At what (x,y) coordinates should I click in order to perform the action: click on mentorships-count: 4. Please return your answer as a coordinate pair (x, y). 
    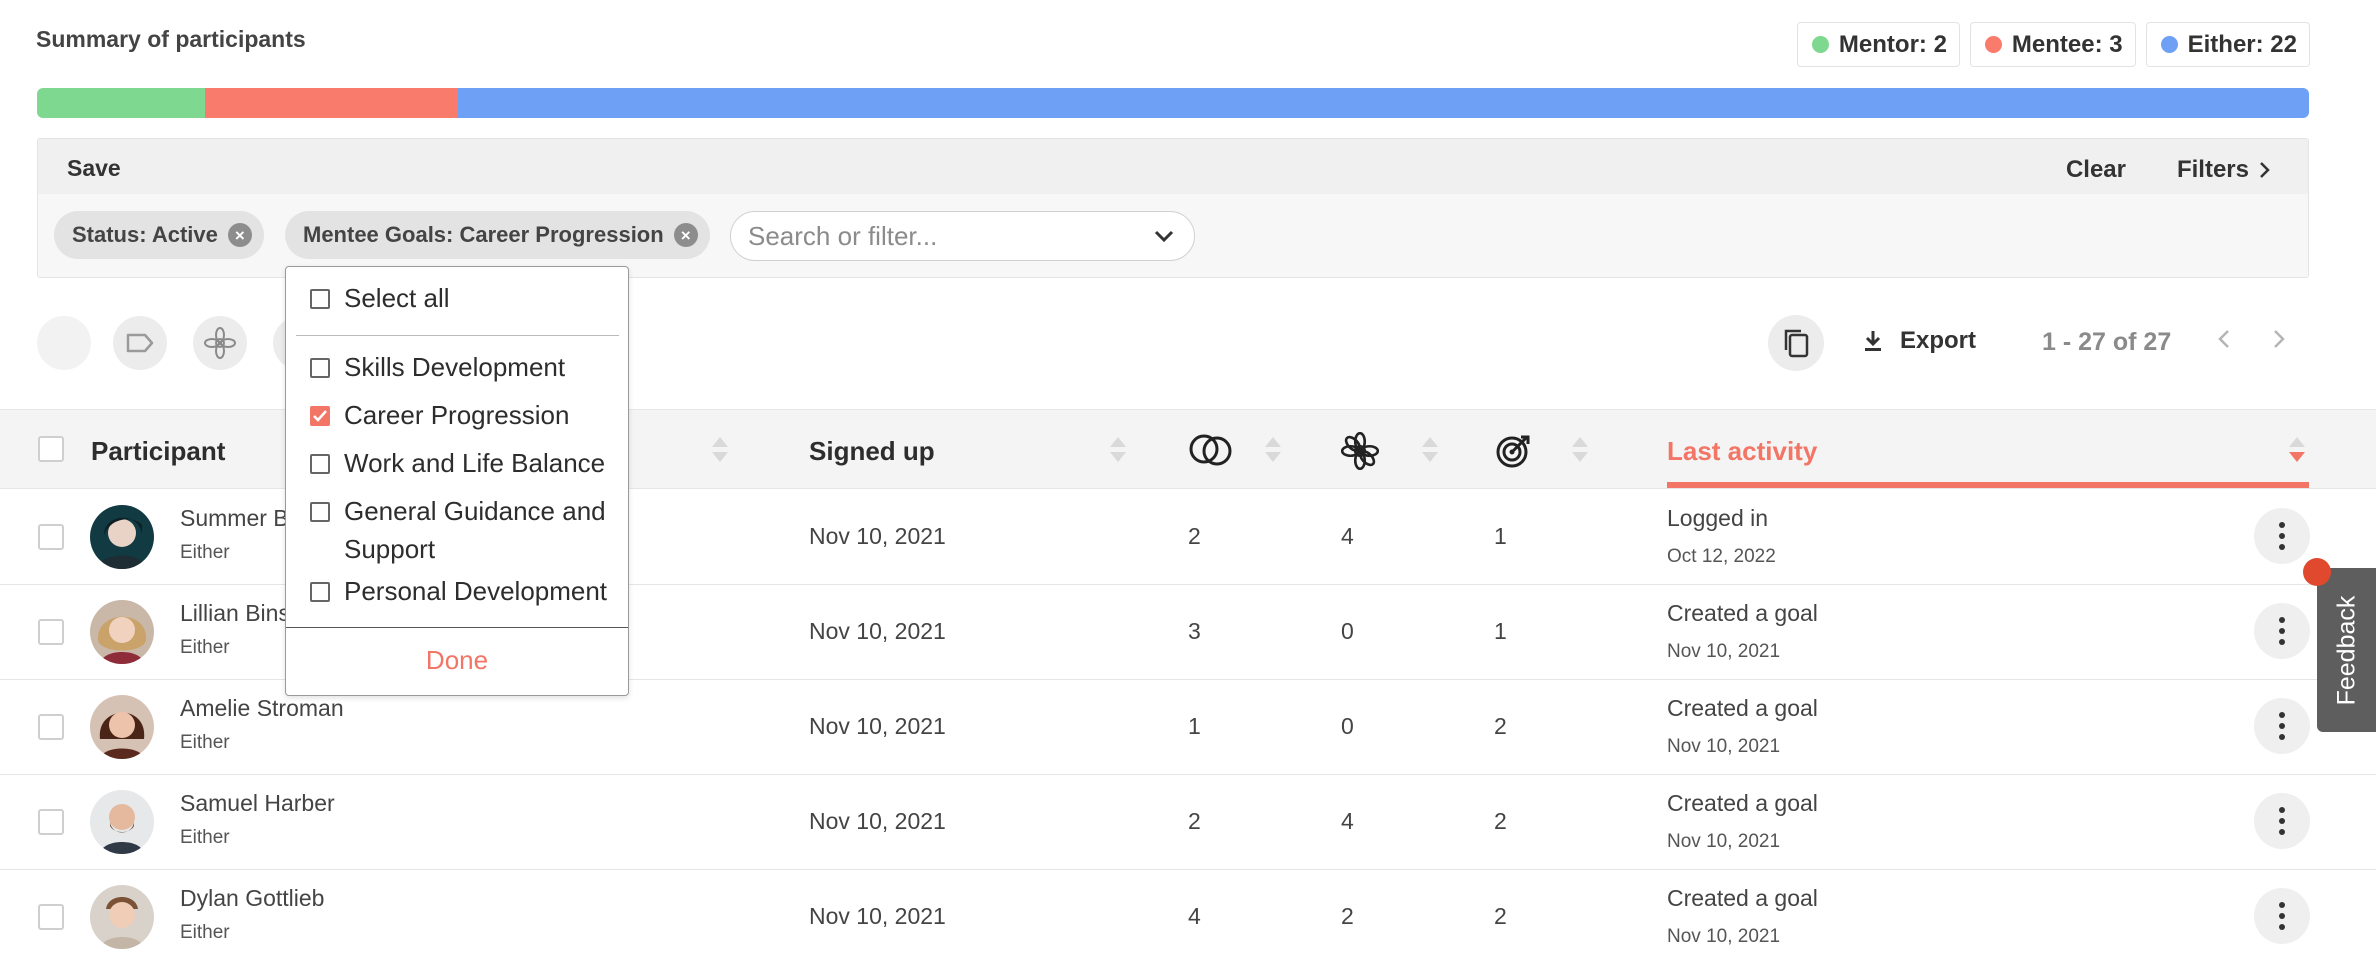
    Looking at the image, I should click on (1194, 916).